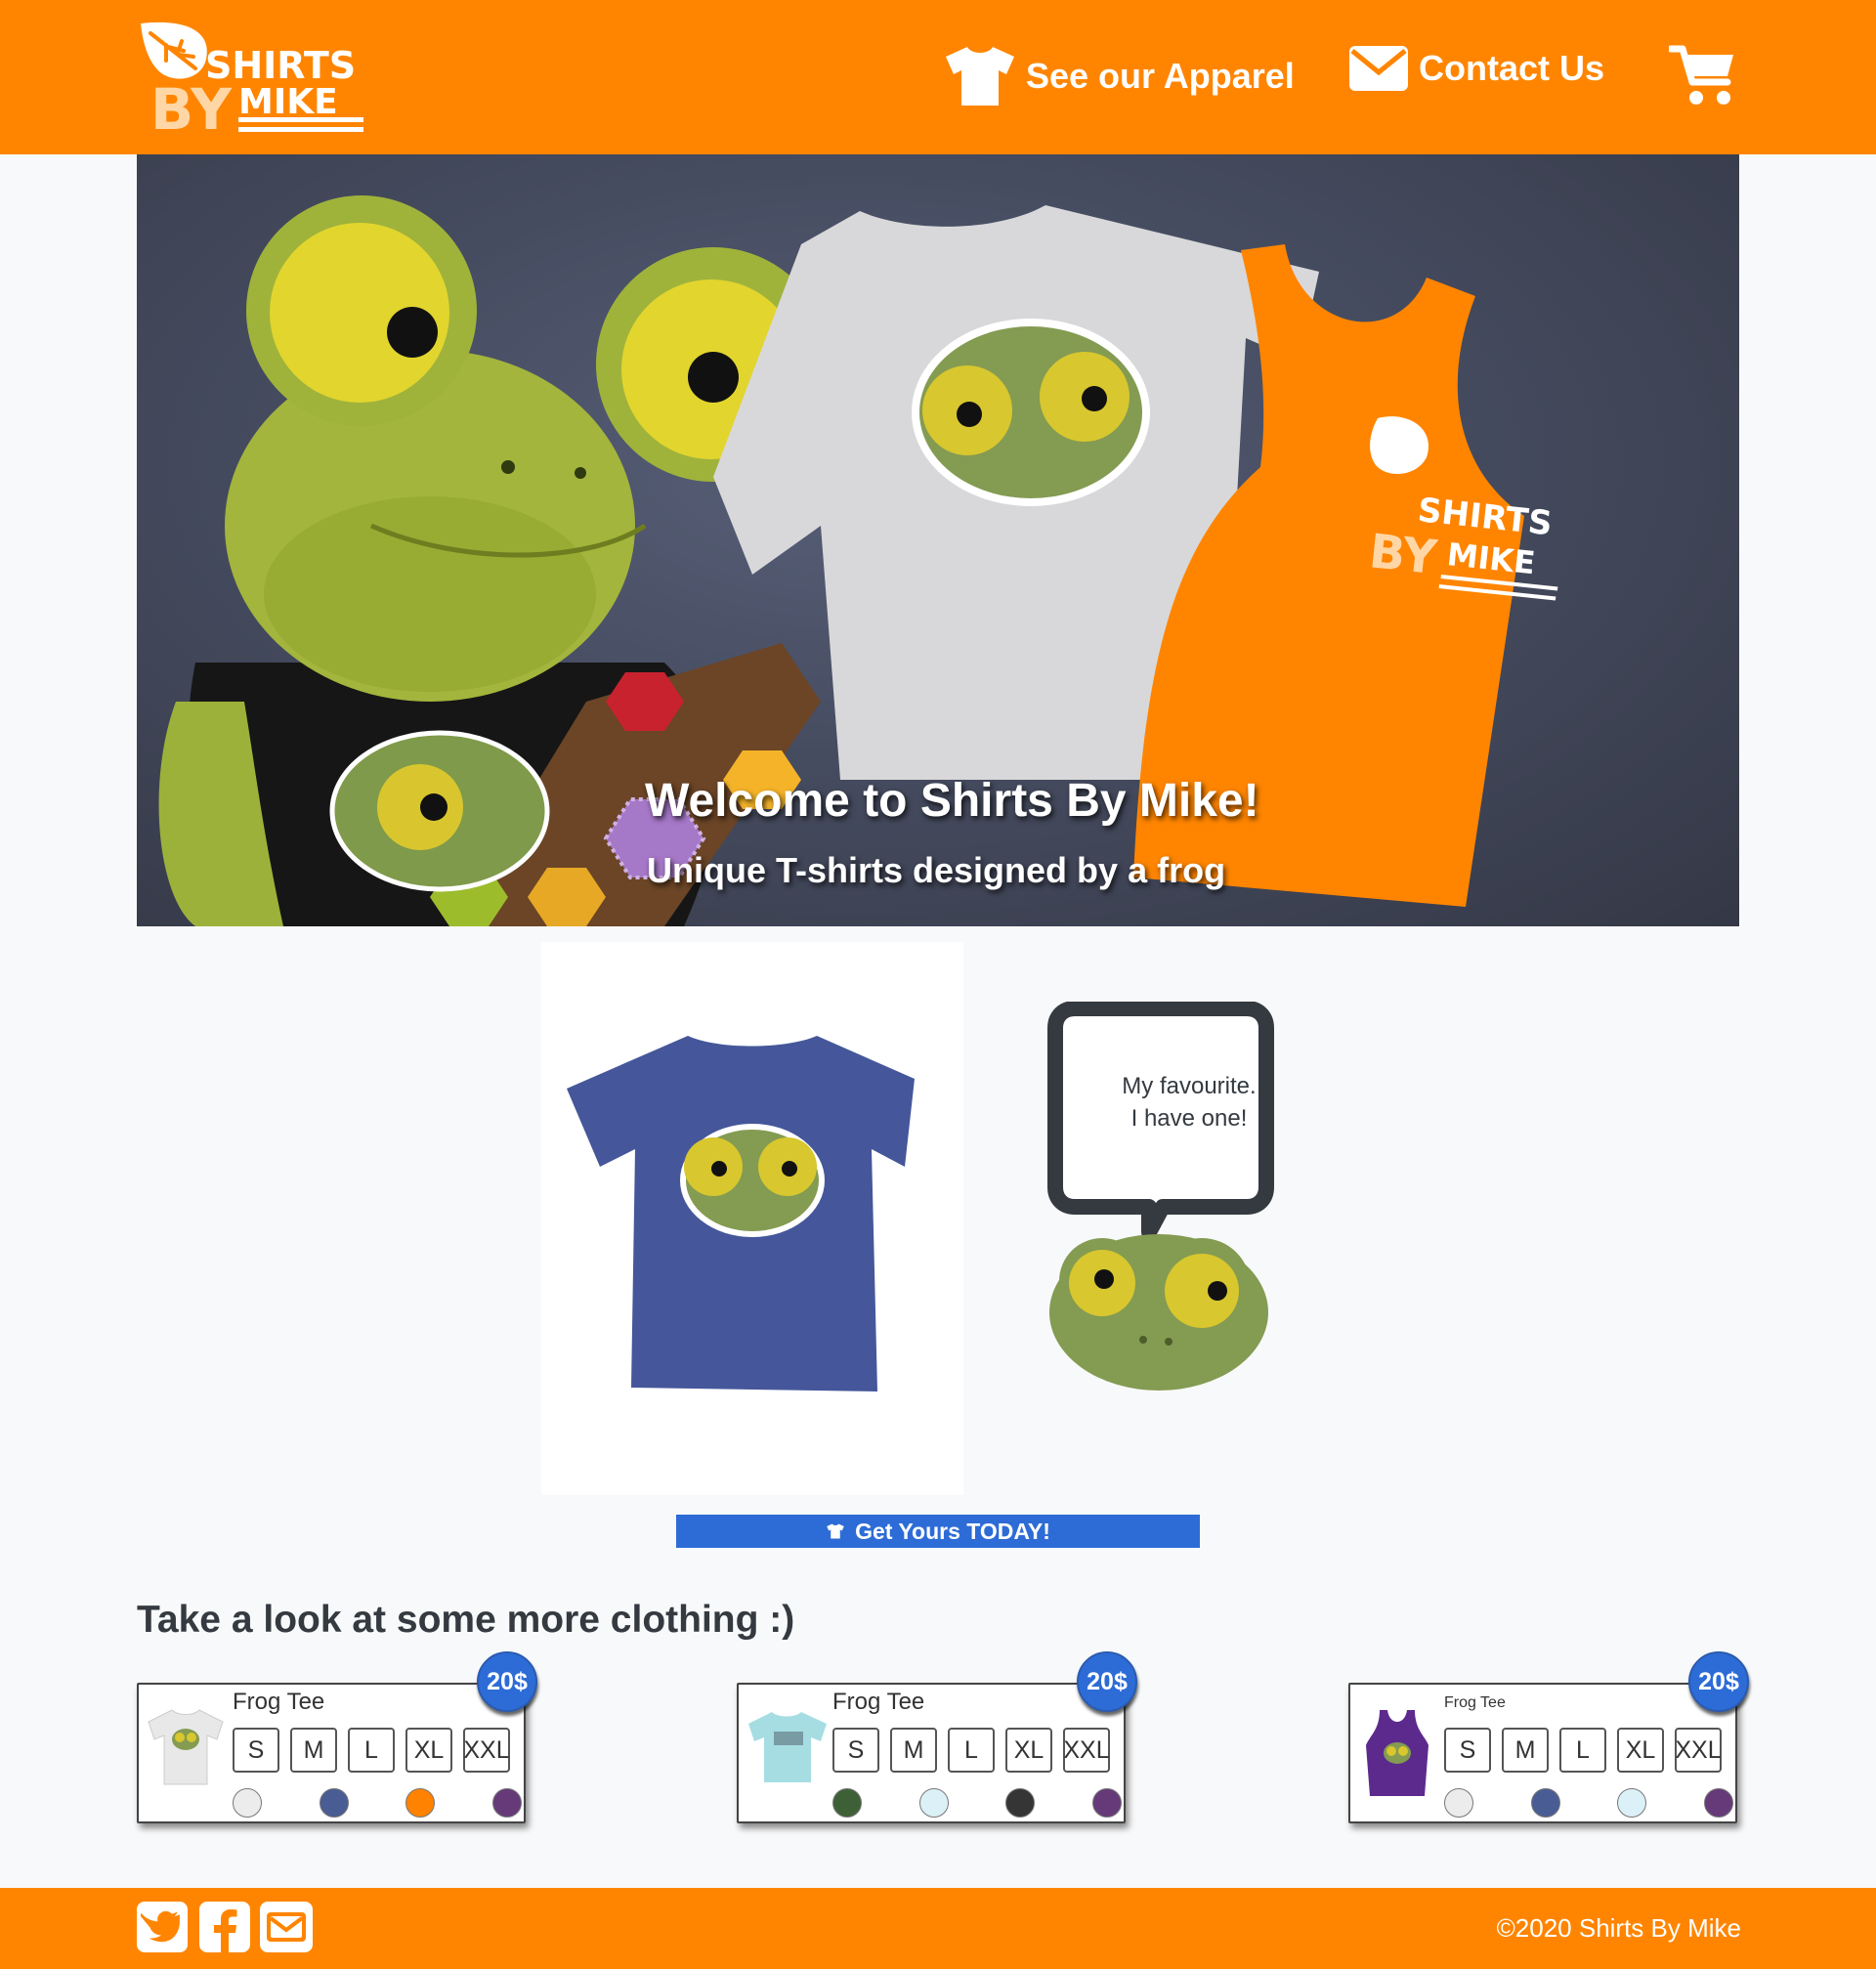 This screenshot has height=1969, width=1876. What do you see at coordinates (224, 1927) in the screenshot?
I see `facebook-icon` at bounding box center [224, 1927].